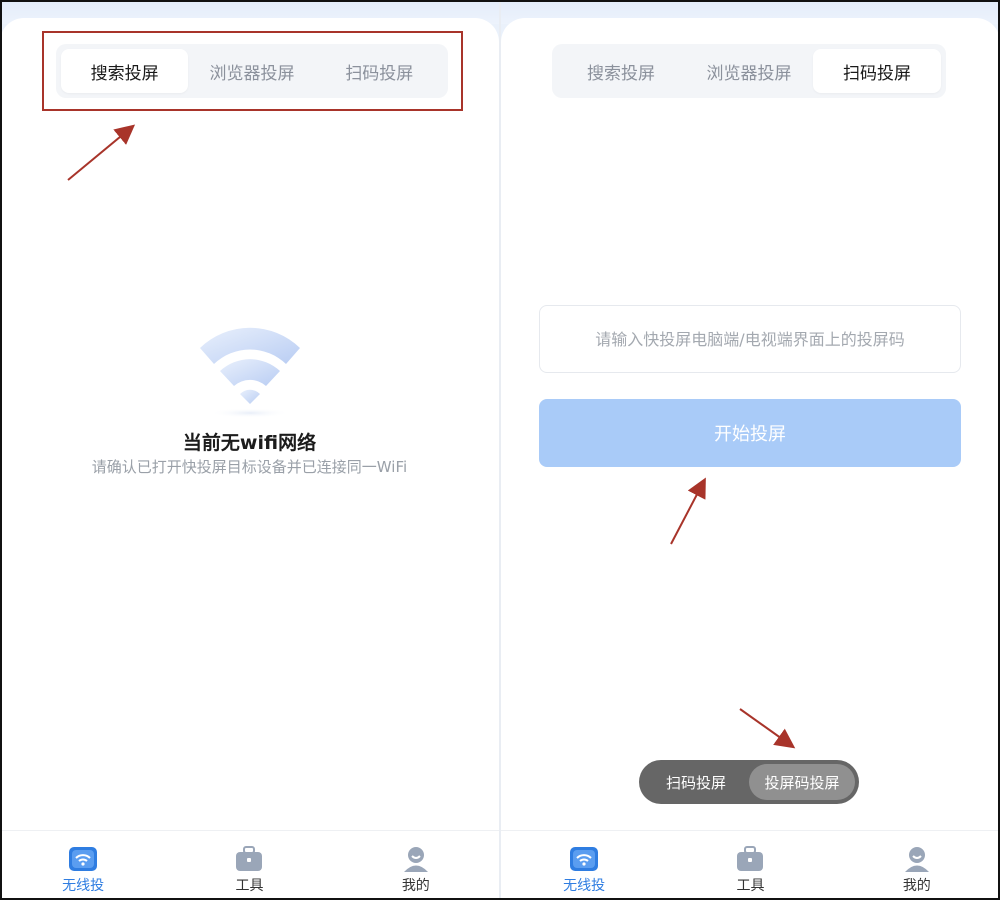 Image resolution: width=1000 pixels, height=900 pixels. Describe the element at coordinates (750, 339) in the screenshot. I see `cast-code-input` at that location.